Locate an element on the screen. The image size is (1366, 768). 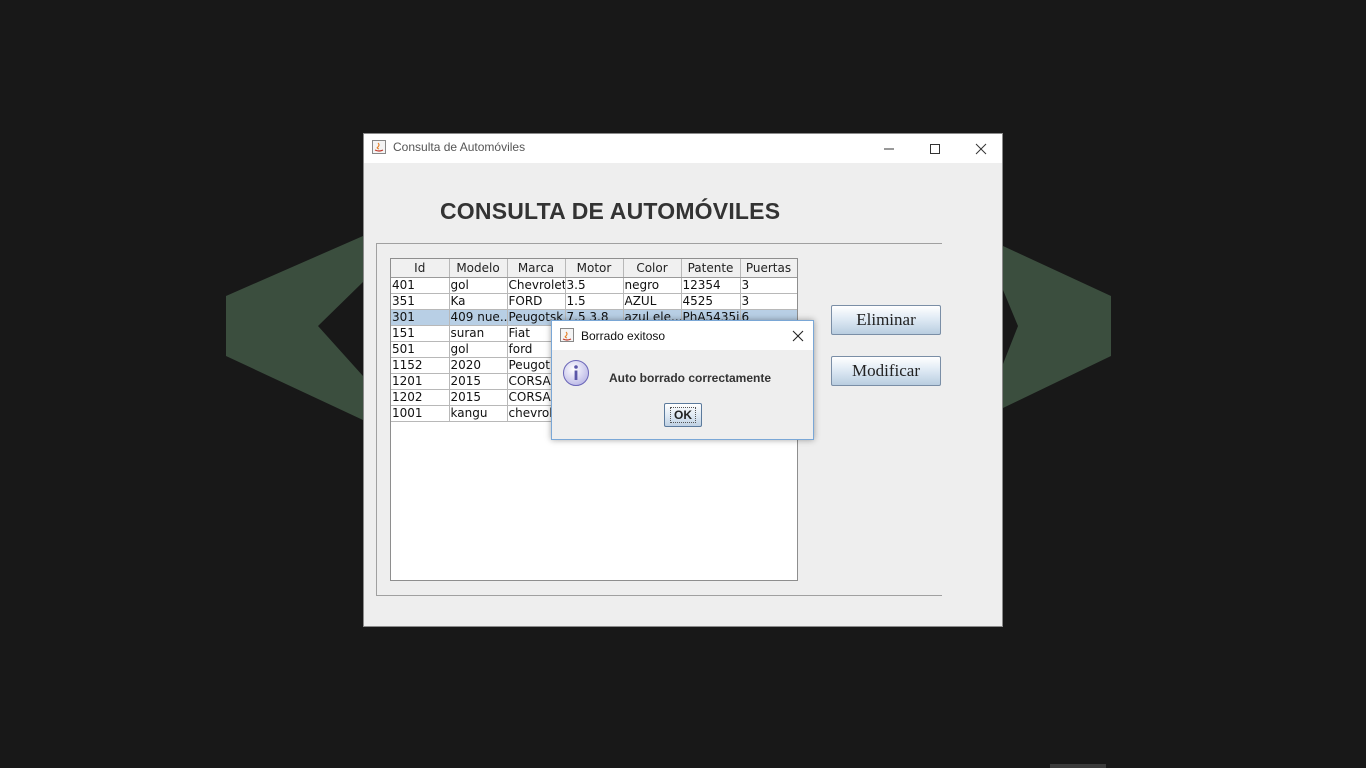
column-header: Color is located at coordinates (652, 268).